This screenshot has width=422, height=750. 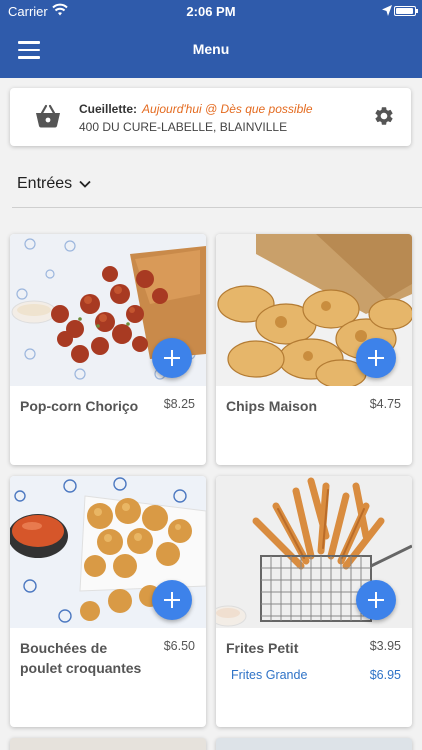 I want to click on status-bar: Carrier 2:06 PM, so click(x=211, y=11).